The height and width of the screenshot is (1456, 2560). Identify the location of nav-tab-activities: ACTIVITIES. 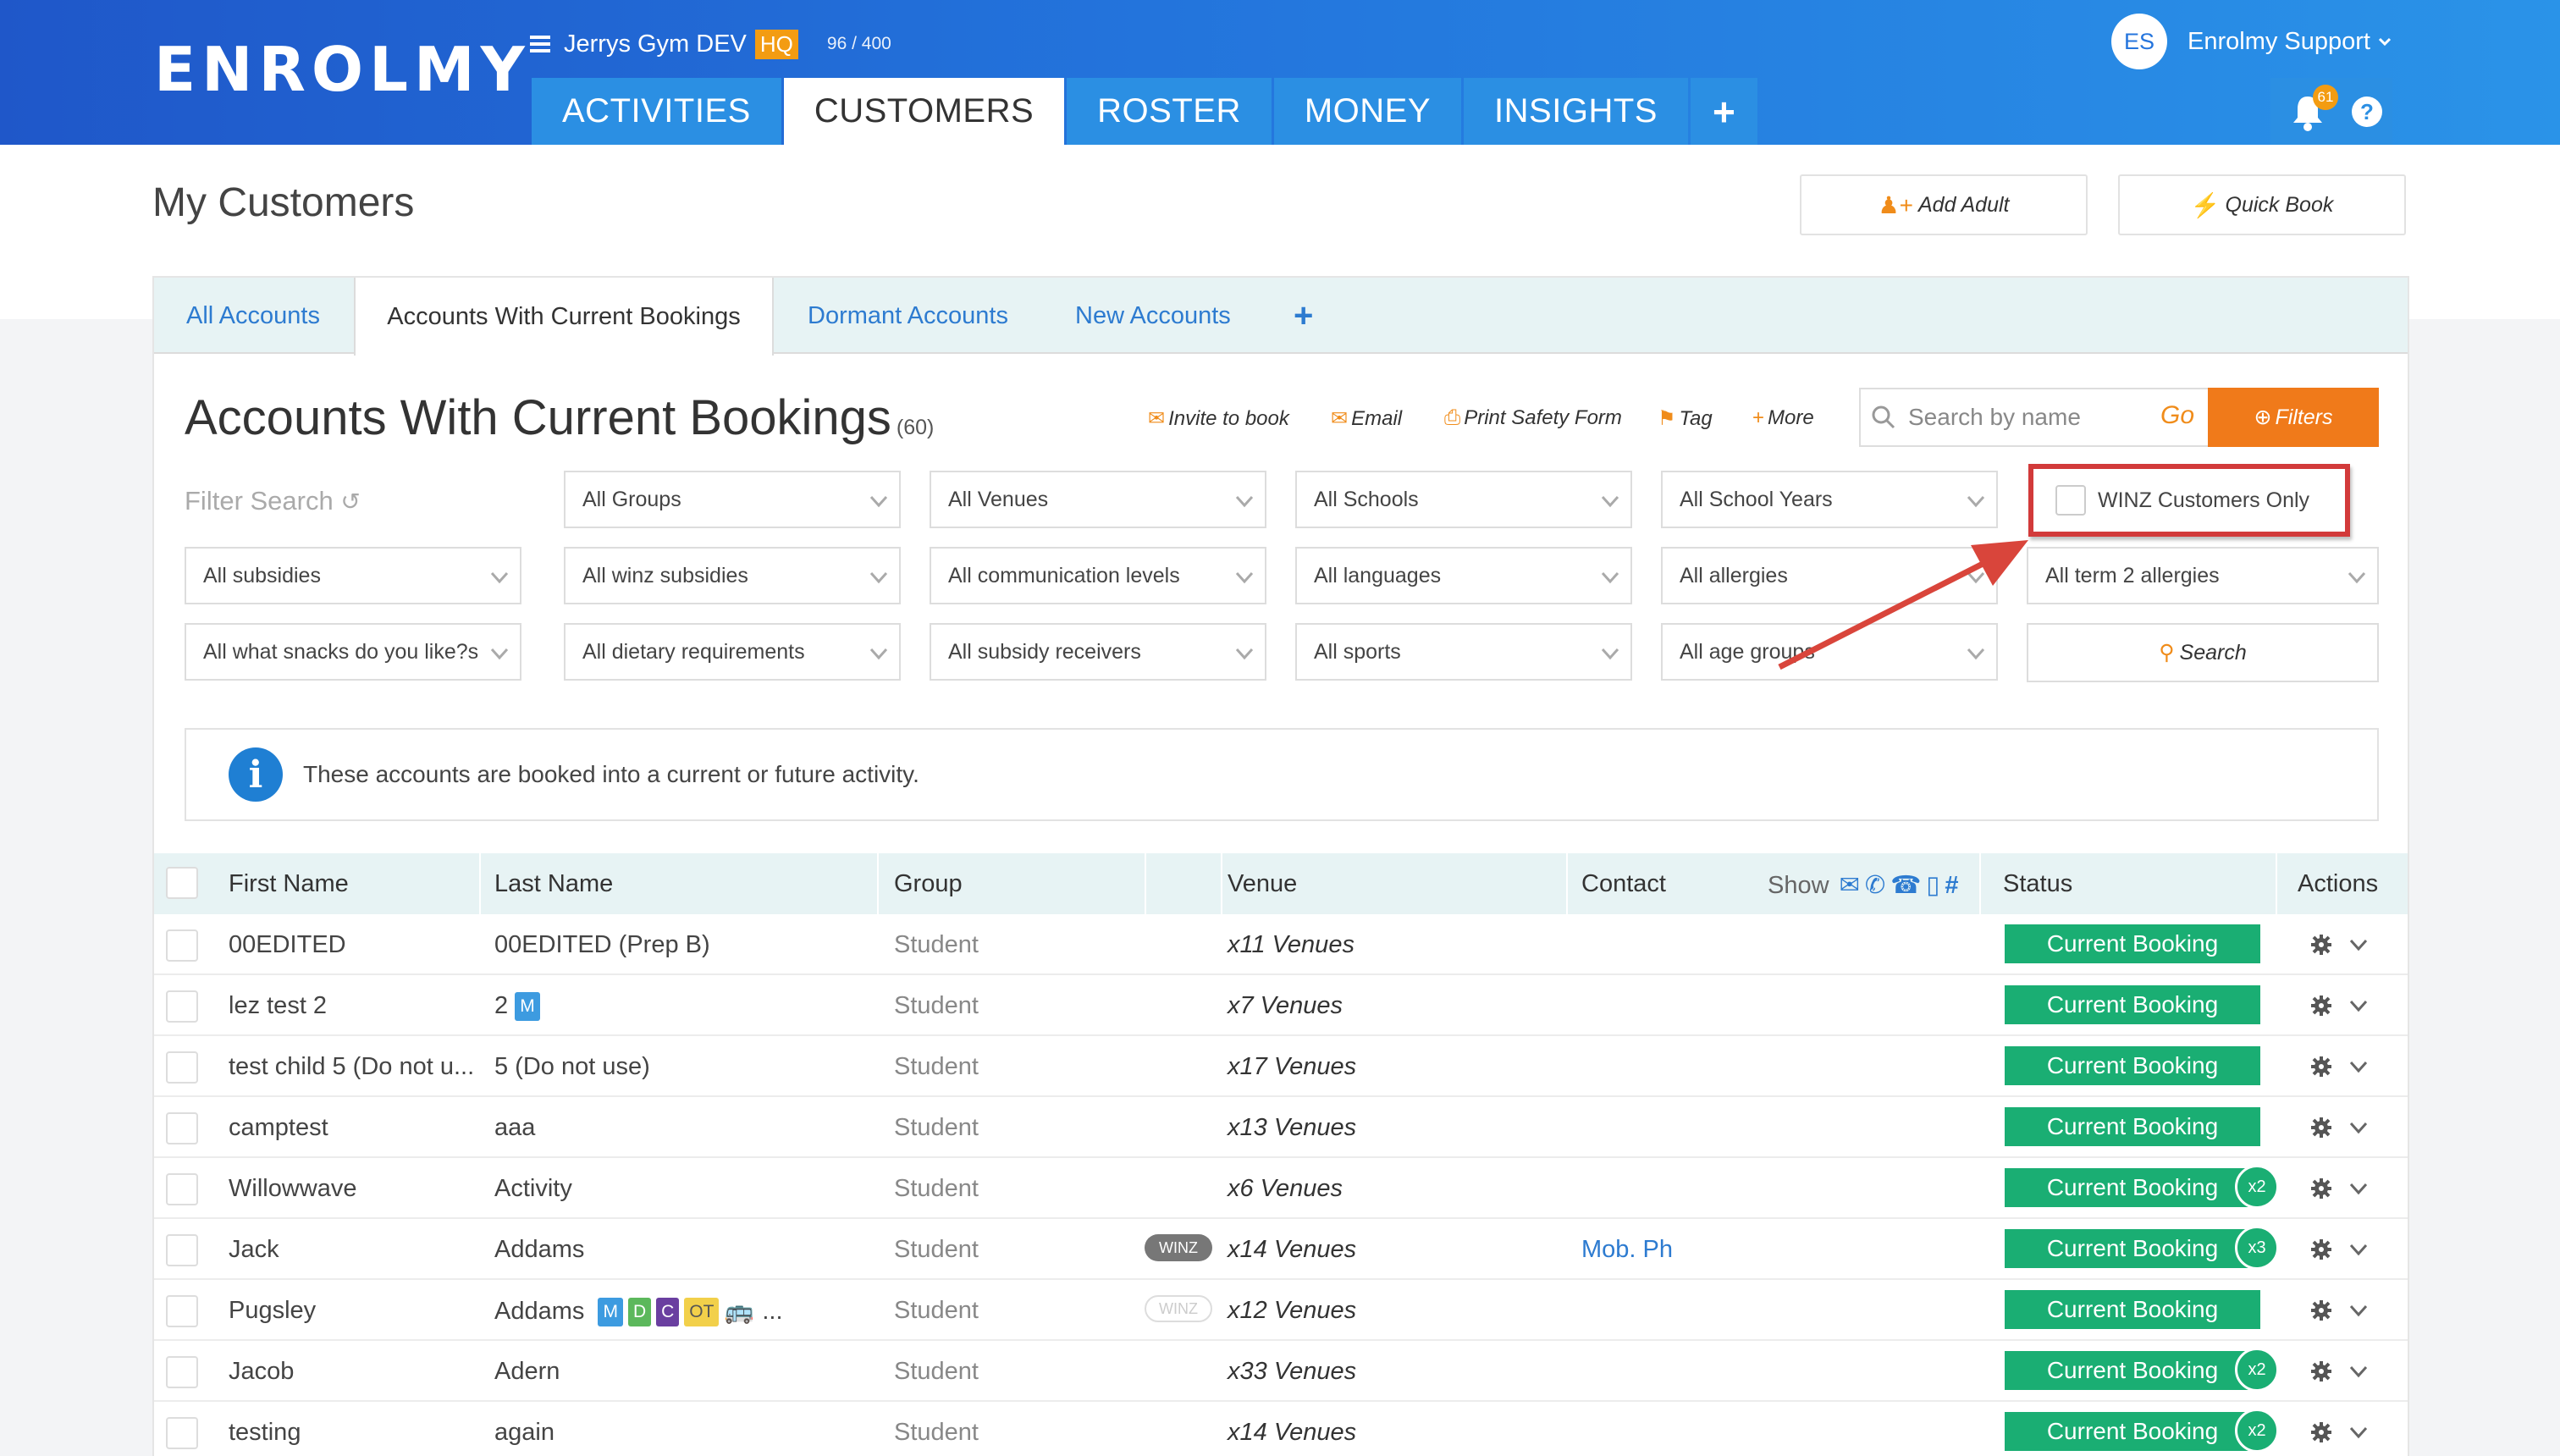
(656, 111).